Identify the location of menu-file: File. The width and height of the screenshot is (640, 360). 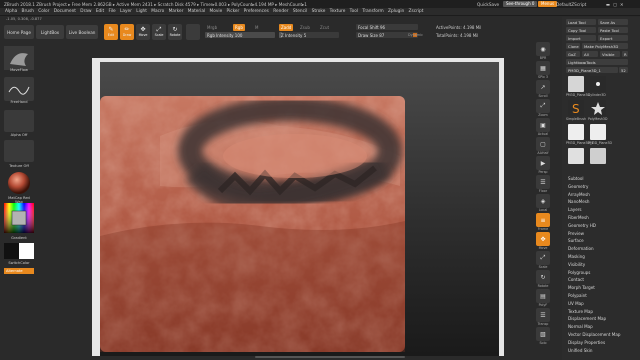
(111, 11).